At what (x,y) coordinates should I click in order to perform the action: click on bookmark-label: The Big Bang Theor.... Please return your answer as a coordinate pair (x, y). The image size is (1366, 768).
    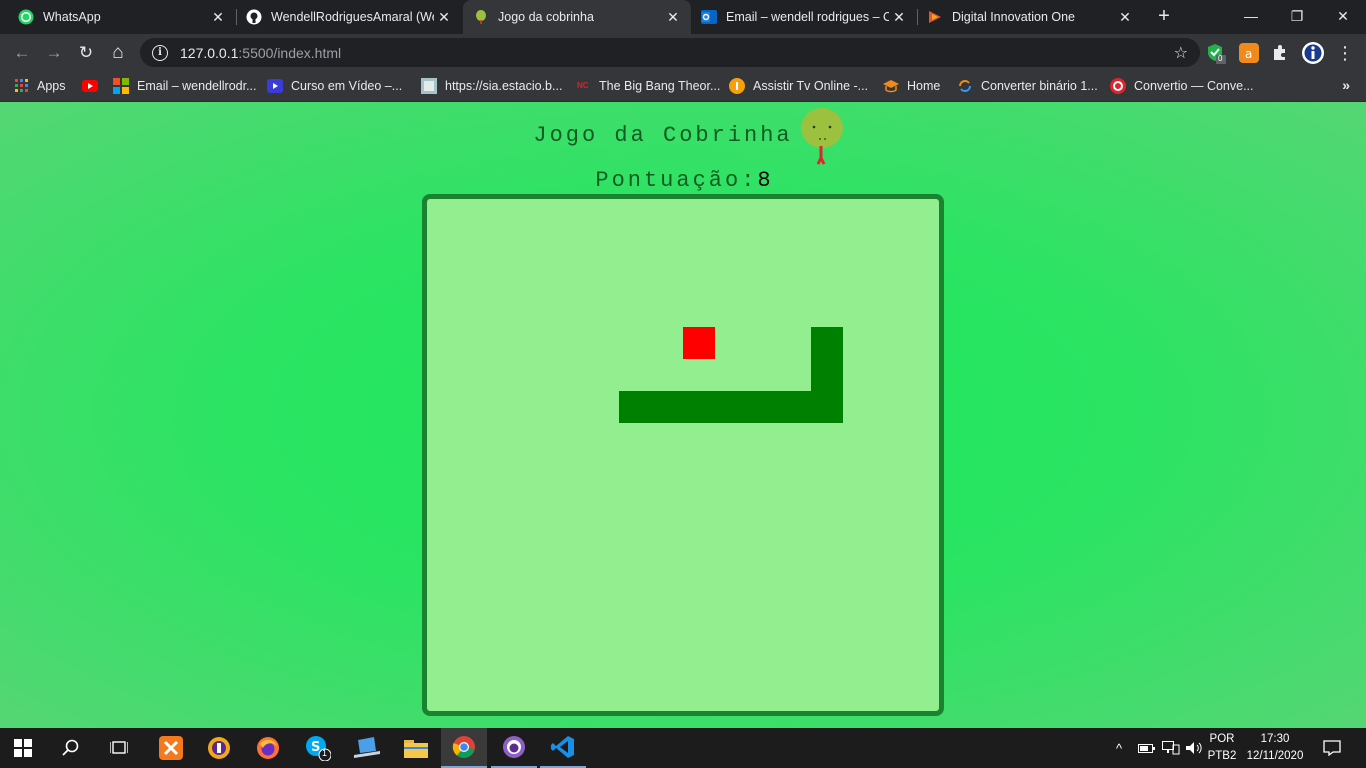
    Looking at the image, I should click on (660, 86).